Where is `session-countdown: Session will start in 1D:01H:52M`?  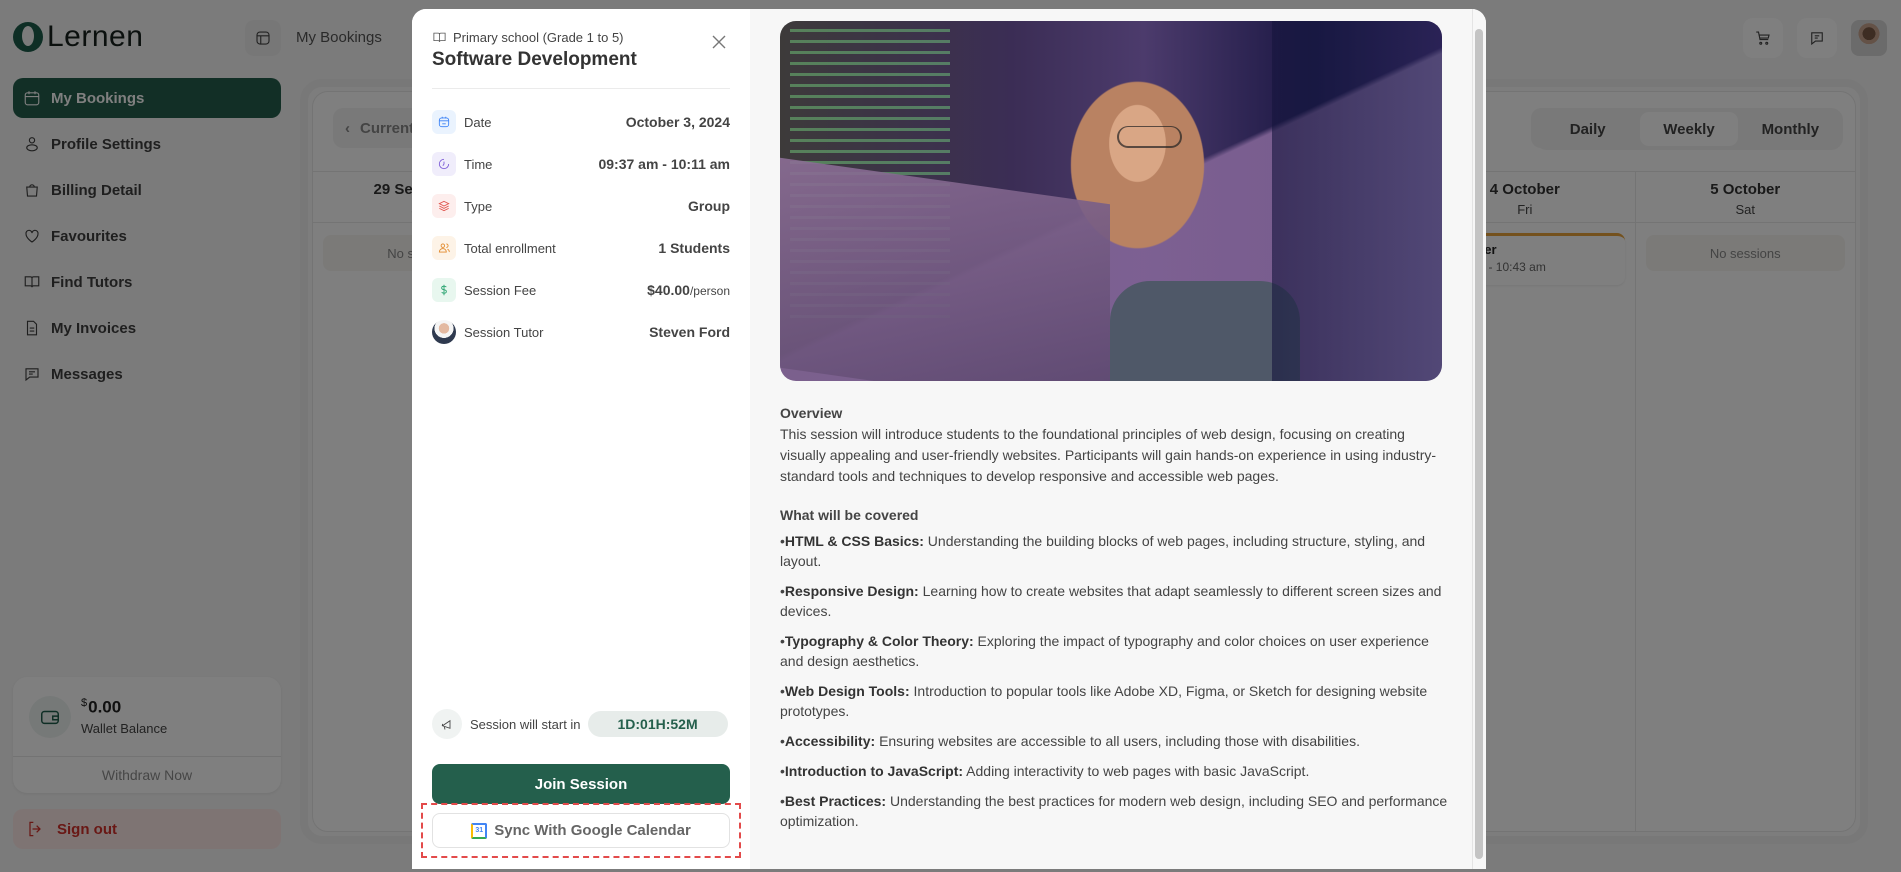
session-countdown: Session will start in 1D:01H:52M is located at coordinates (581, 724).